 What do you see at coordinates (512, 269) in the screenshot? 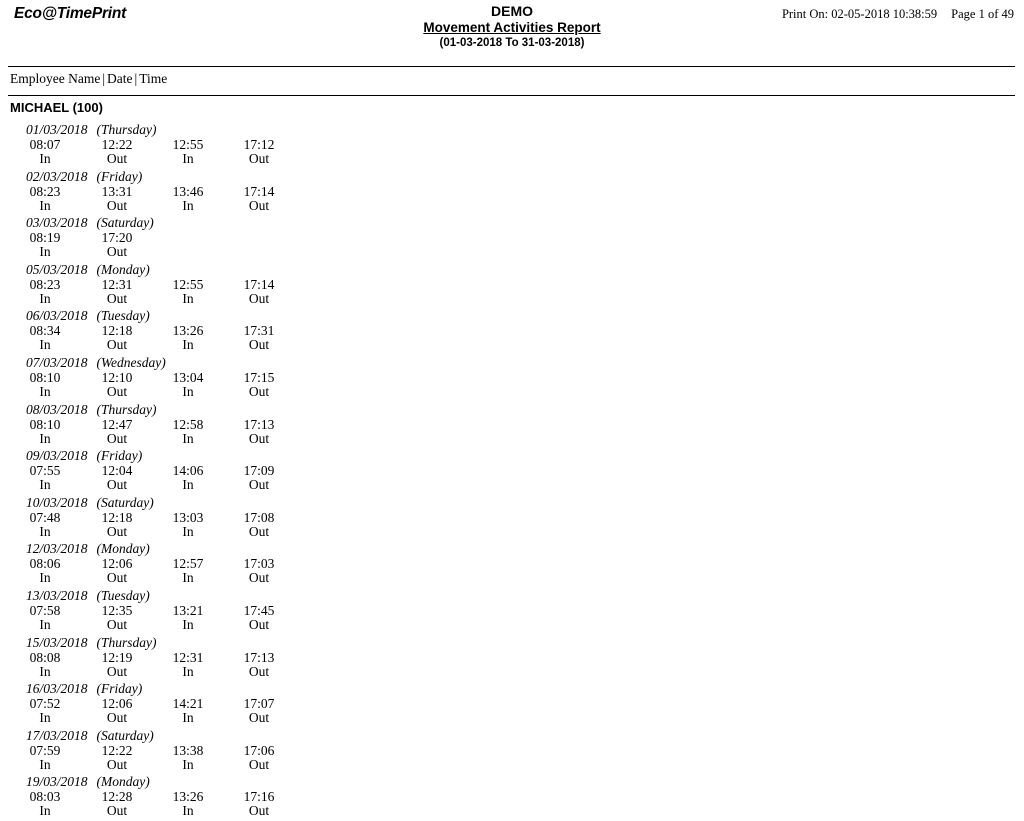
I see `day-date-line: 05/03/2018 (Monday)` at bounding box center [512, 269].